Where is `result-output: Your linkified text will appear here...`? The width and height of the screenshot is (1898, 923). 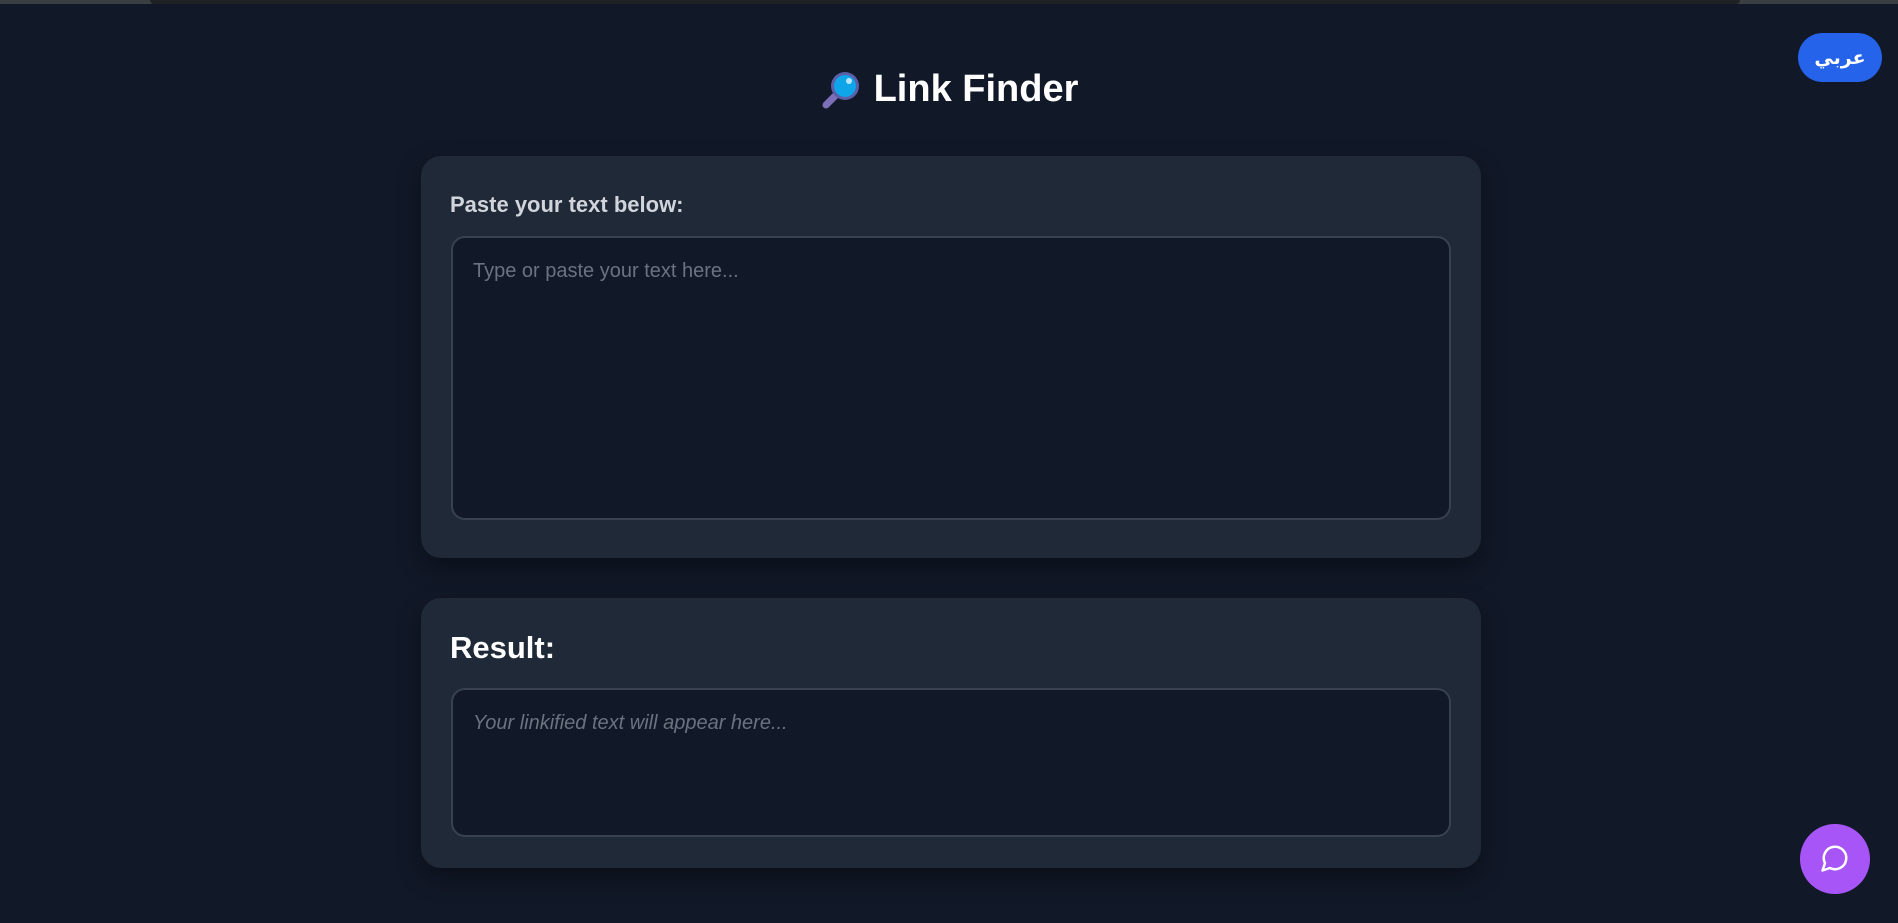
result-output: Your linkified text will appear here... is located at coordinates (951, 762).